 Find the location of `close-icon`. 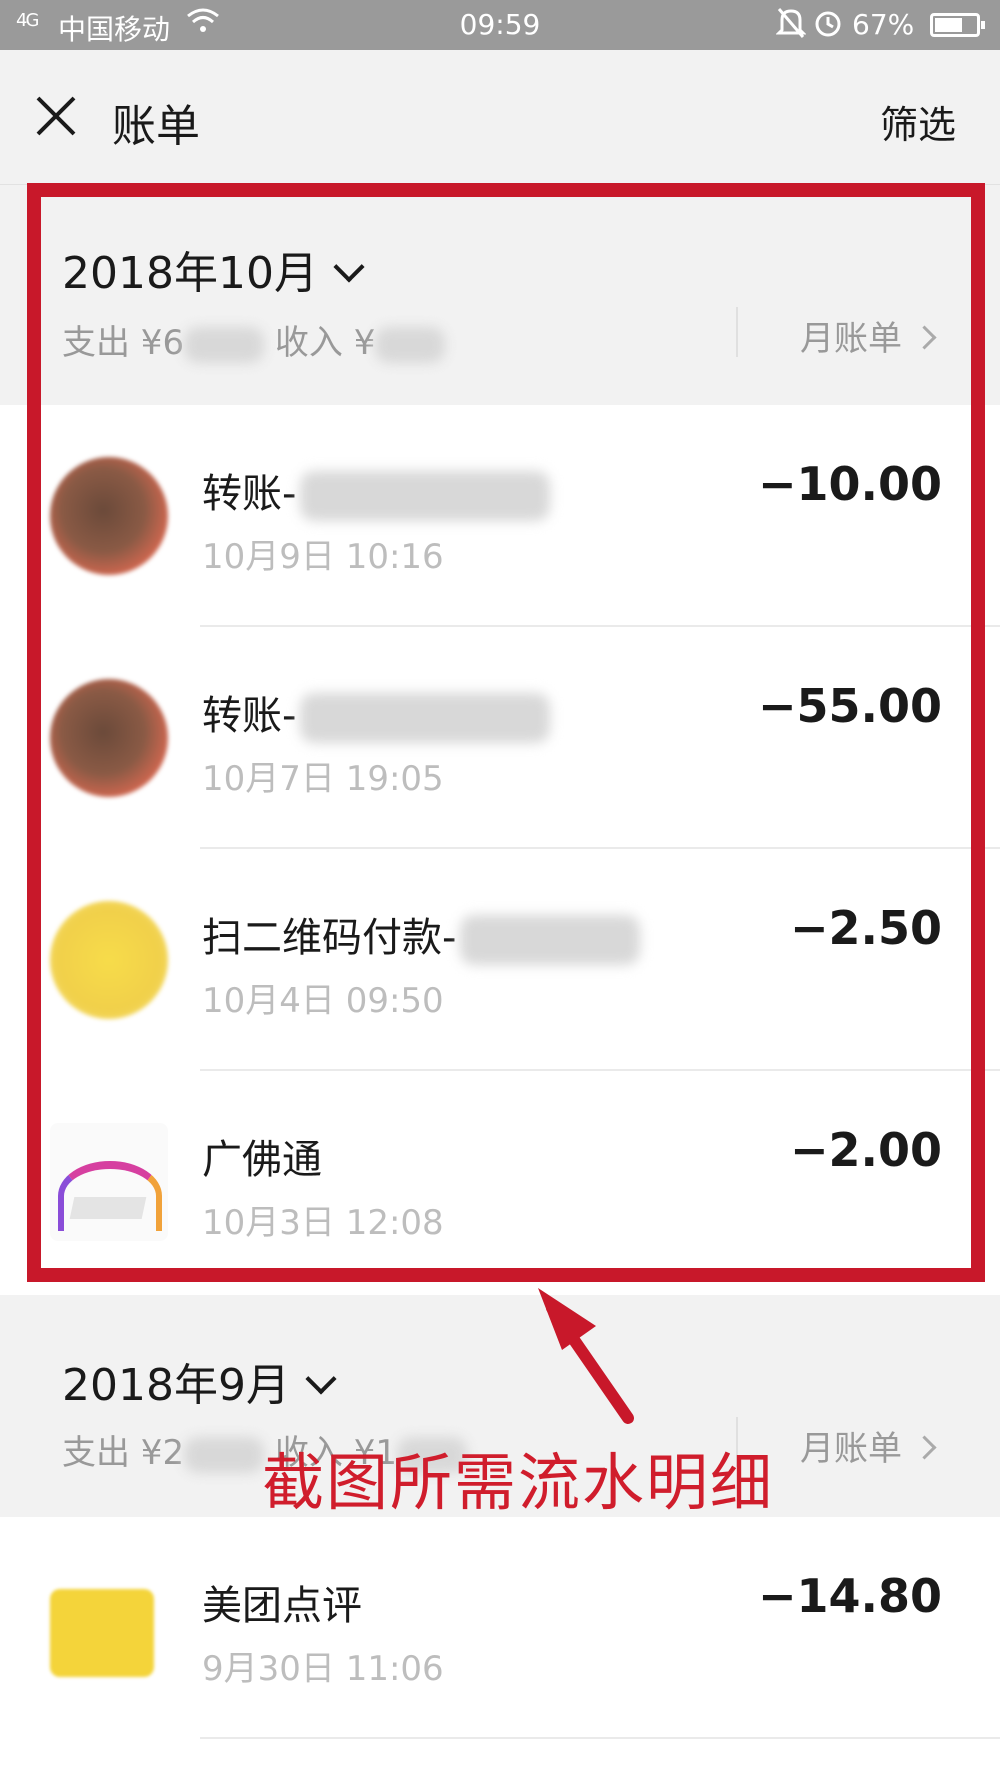

close-icon is located at coordinates (56, 116).